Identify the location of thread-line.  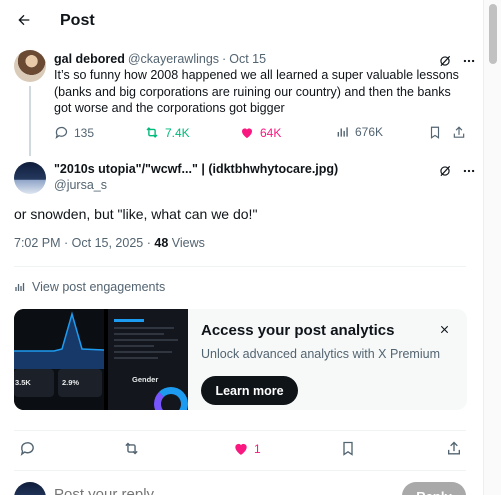
(30, 121).